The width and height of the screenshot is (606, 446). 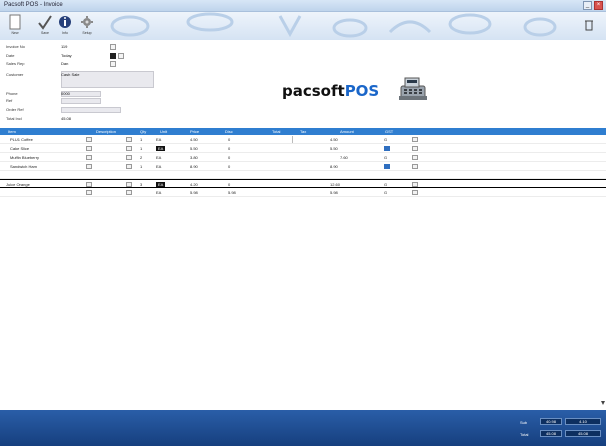 I want to click on minimize-button: _, so click(x=587, y=5).